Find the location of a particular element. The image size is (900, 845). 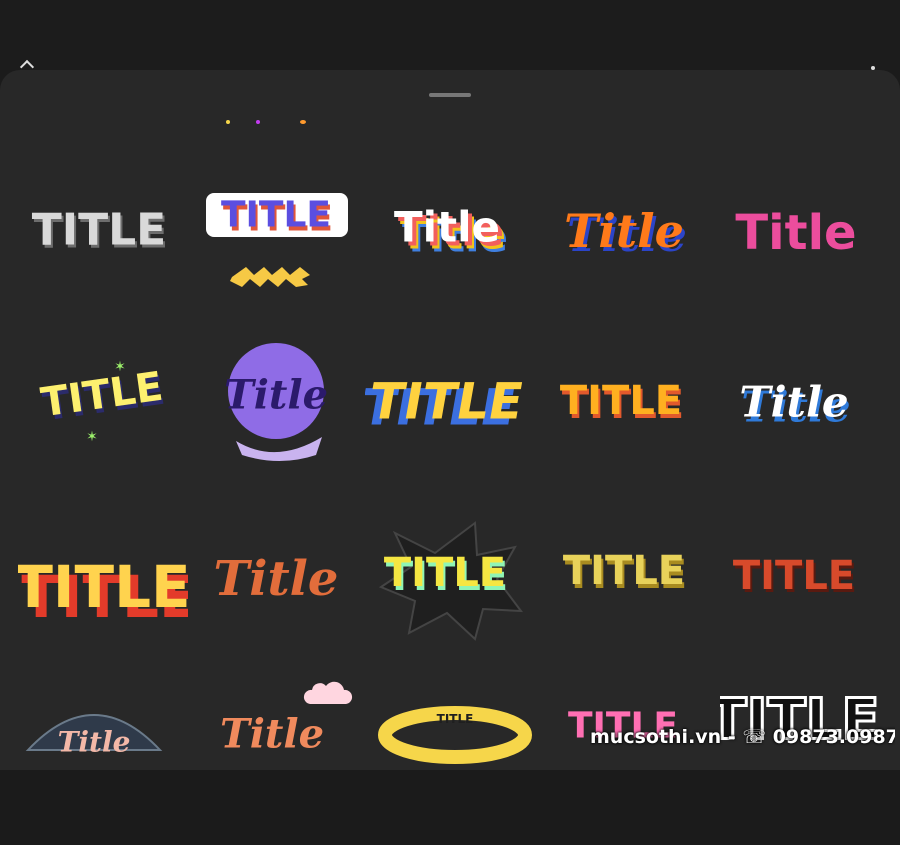

style-tile-yellow-red-block: TITLE TITLE is located at coordinates (103, 580).